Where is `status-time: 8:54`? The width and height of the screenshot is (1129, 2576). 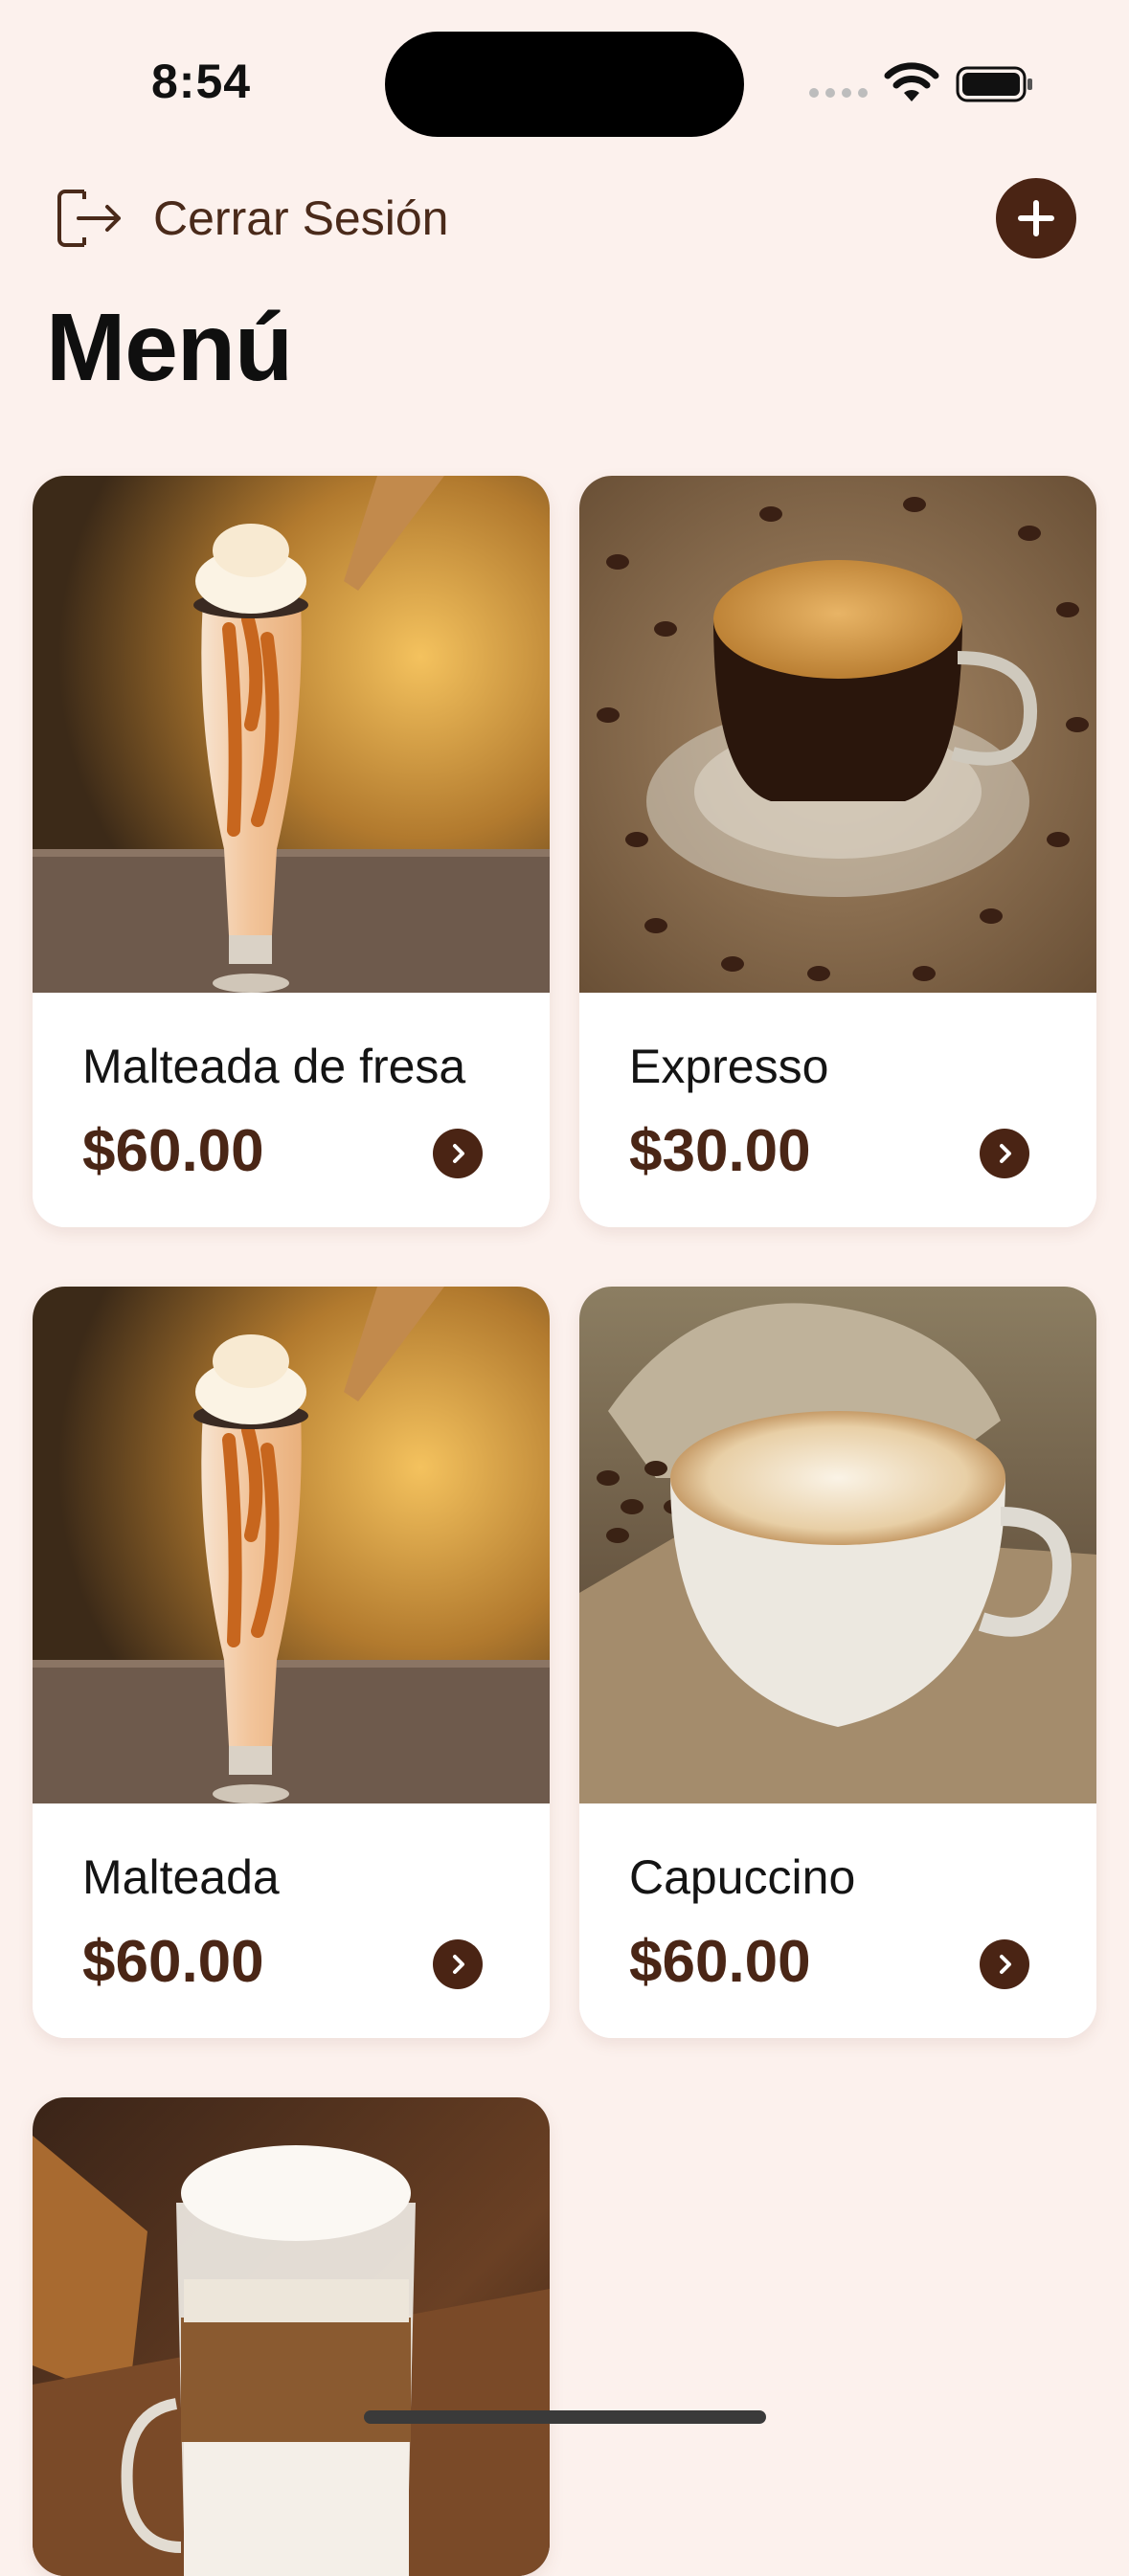
status-time: 8:54 is located at coordinates (201, 82).